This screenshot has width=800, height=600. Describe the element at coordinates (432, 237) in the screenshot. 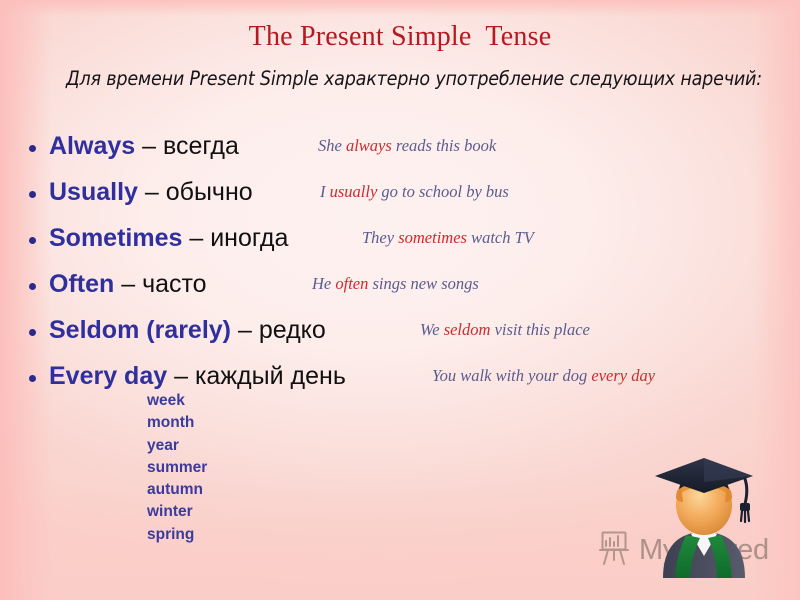

I see `example-highlight: sometimes` at that location.